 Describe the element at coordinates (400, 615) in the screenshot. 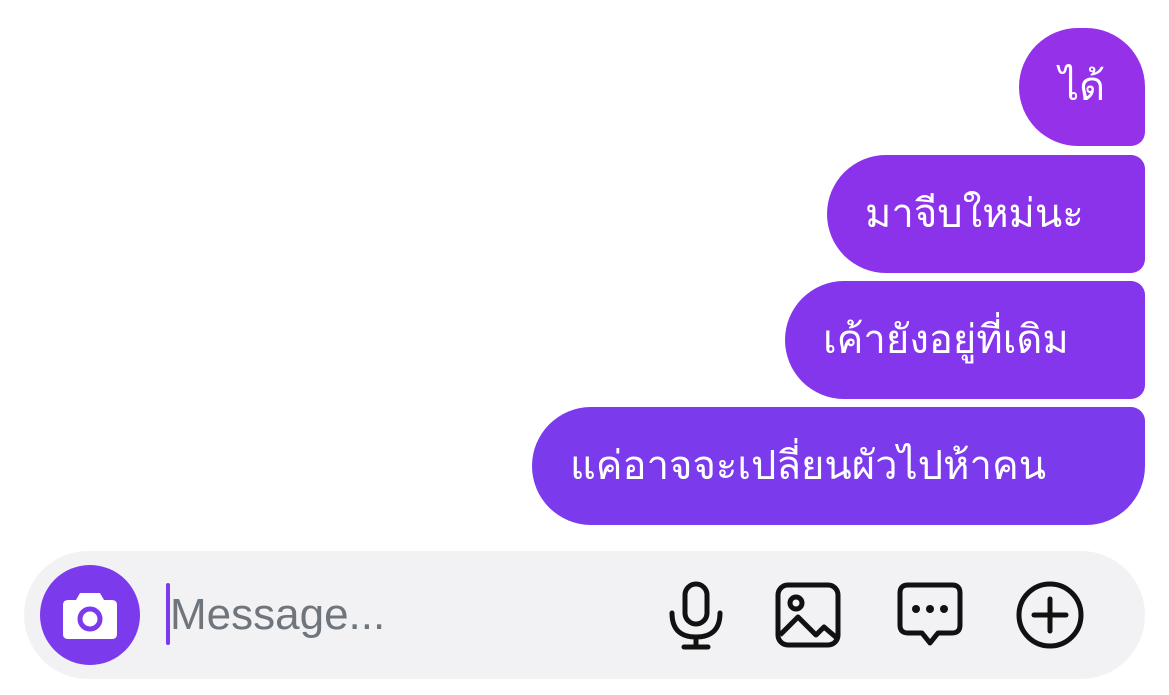

I see `message-input` at that location.